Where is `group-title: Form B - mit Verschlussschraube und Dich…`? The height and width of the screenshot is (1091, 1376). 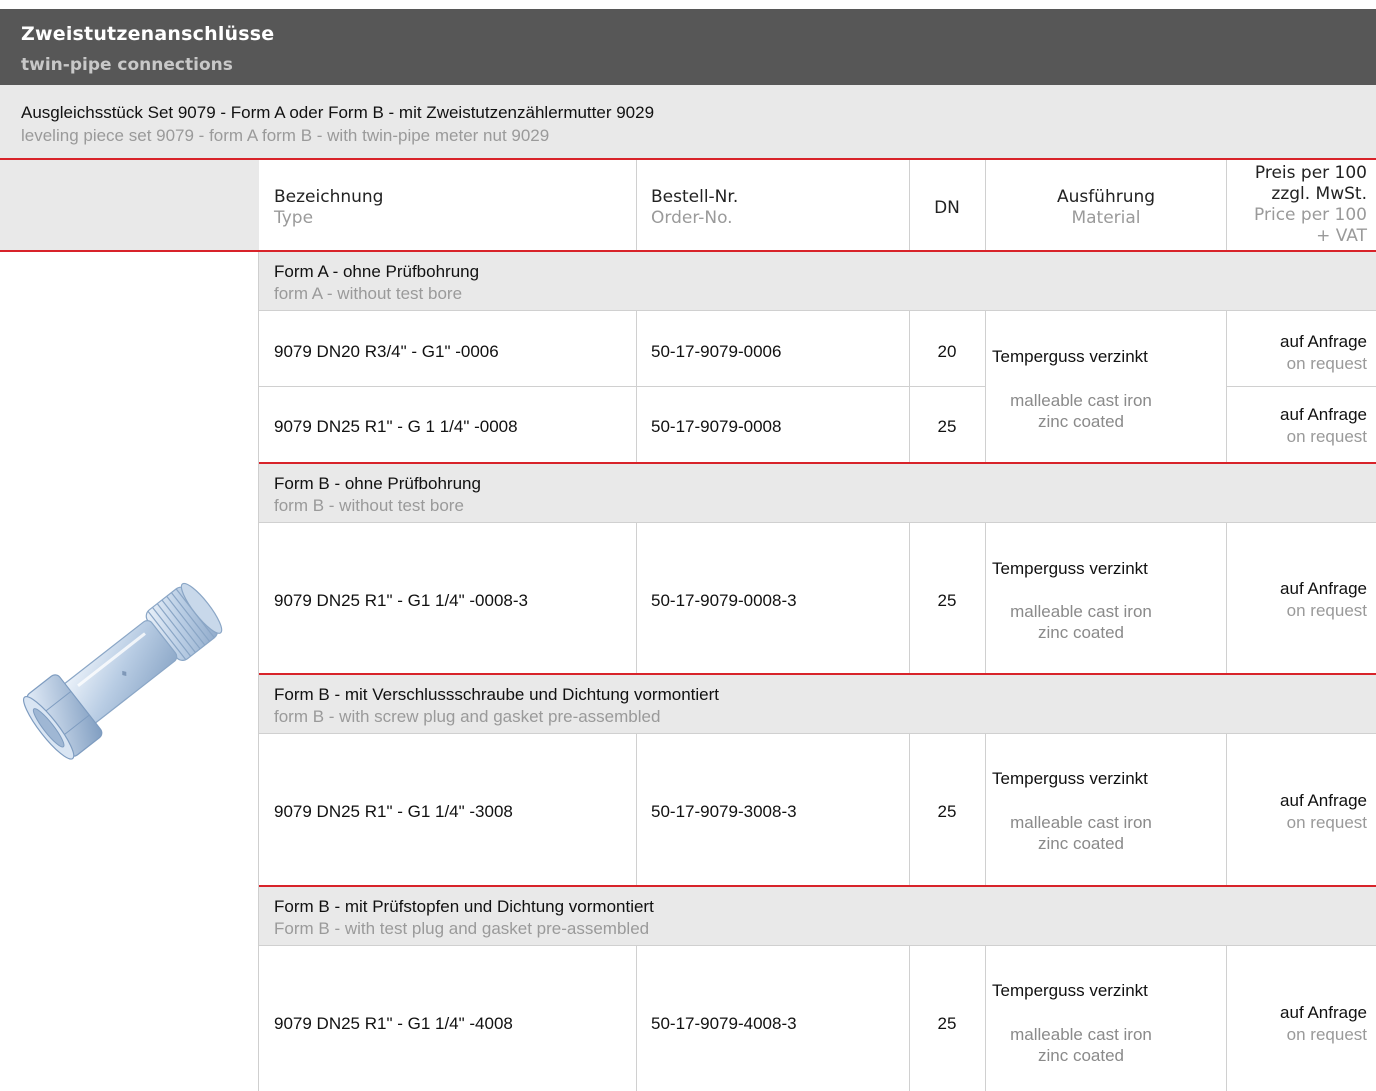 group-title: Form B - mit Verschlussschraube und Dich… is located at coordinates (497, 694).